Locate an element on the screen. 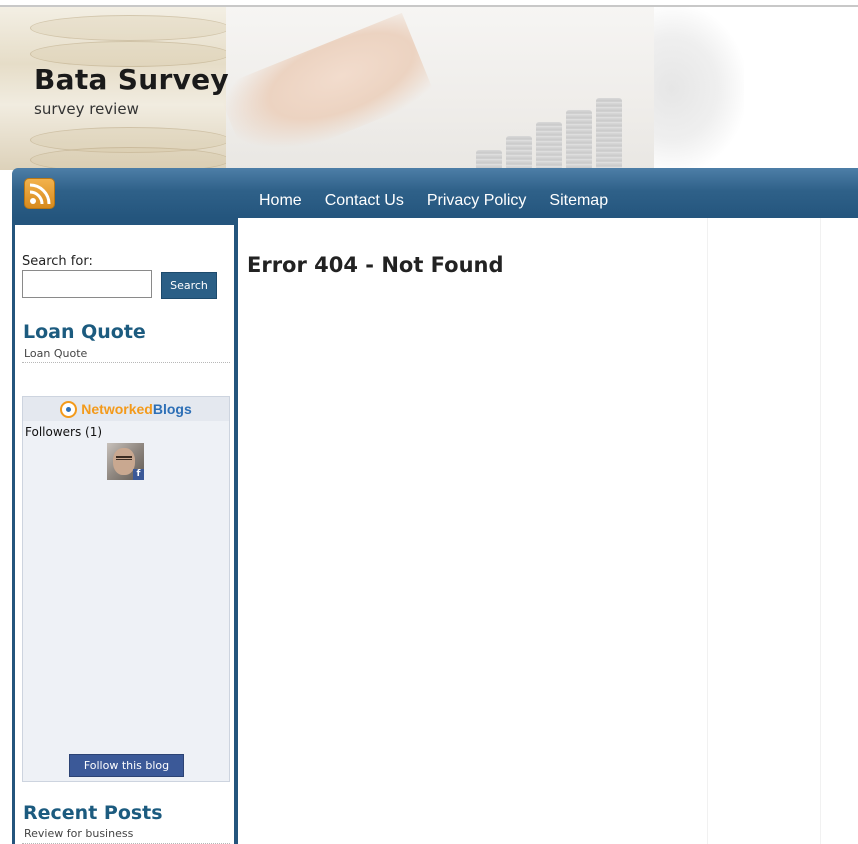  recent-post-item: Review for business is located at coordinates (78, 833).